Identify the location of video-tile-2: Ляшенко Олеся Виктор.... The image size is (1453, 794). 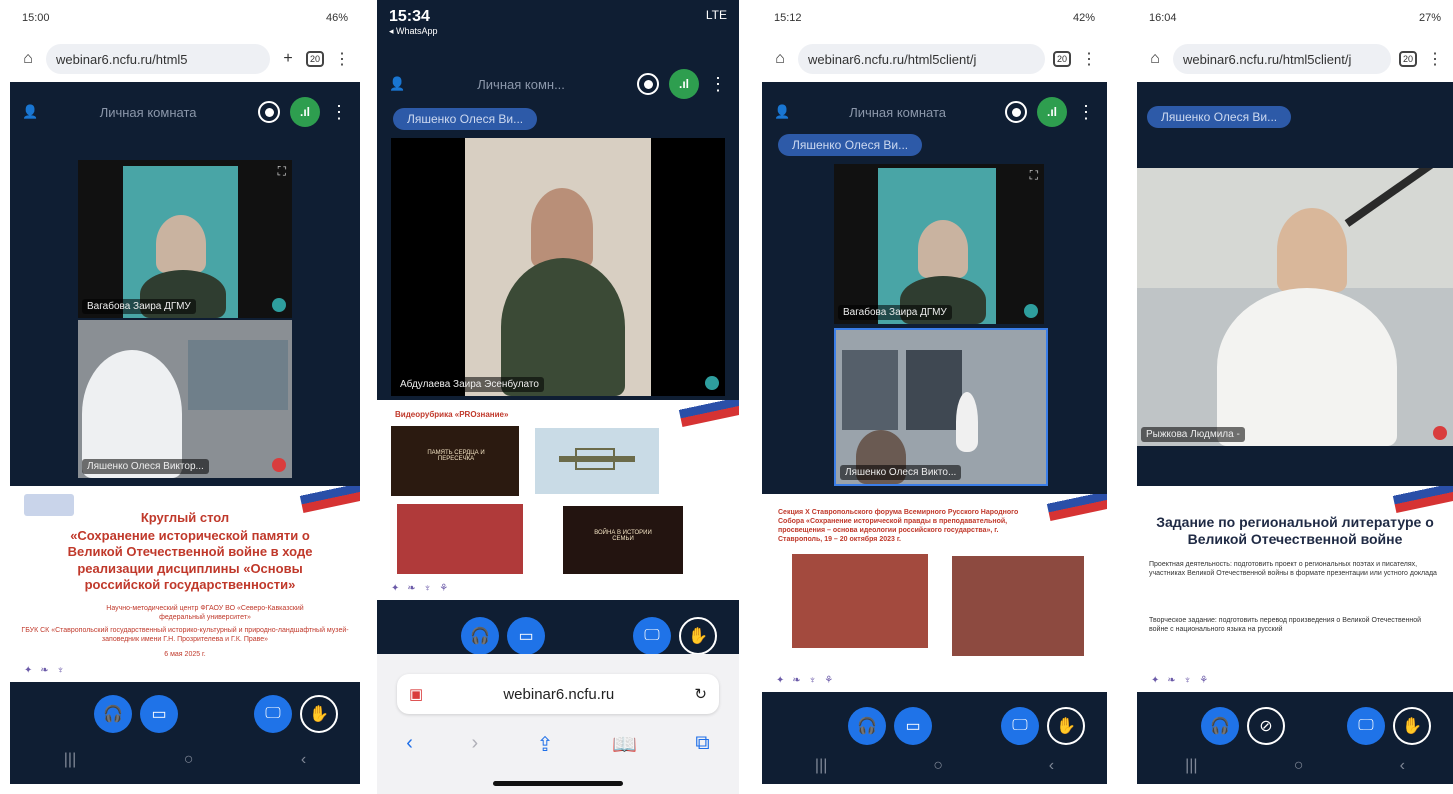
(185, 399).